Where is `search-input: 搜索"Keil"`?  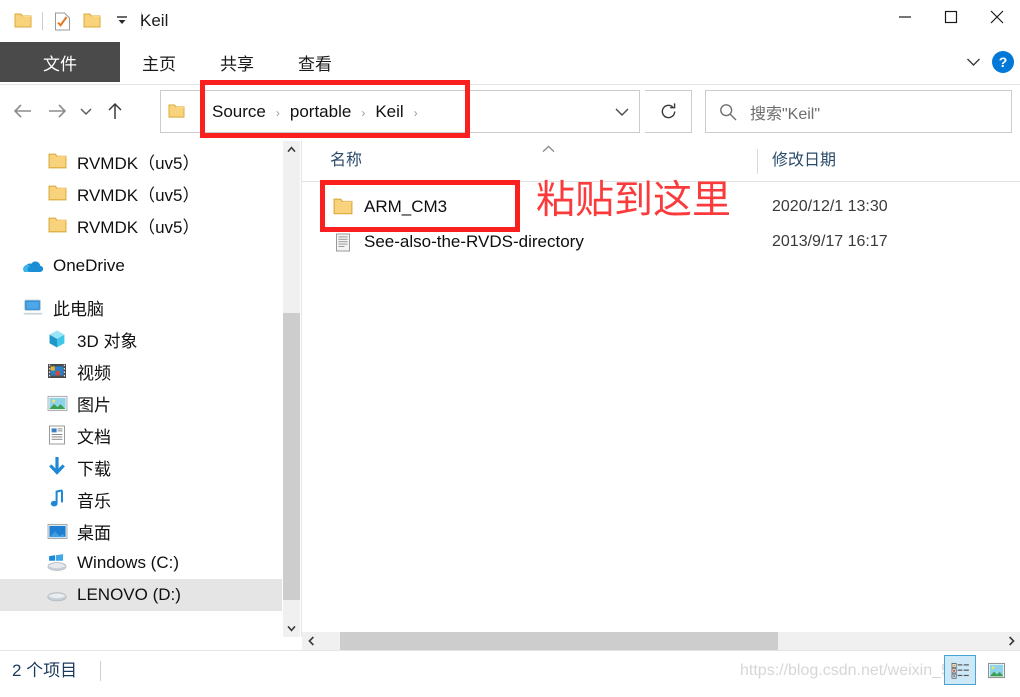
search-input: 搜索"Keil" is located at coordinates (785, 112).